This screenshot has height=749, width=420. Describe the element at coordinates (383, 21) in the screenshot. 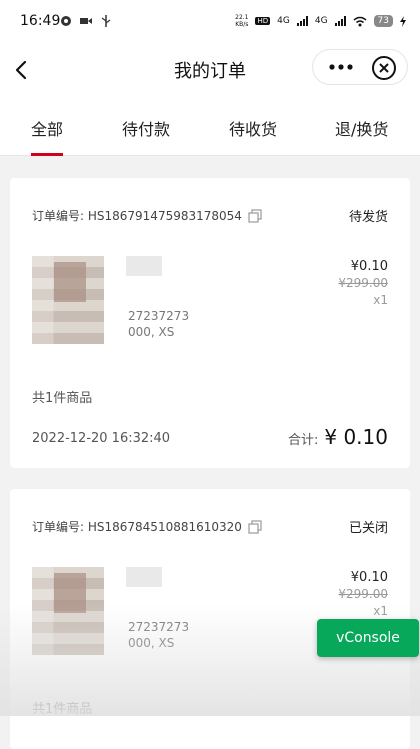

I see `battery-indicator: 73` at that location.